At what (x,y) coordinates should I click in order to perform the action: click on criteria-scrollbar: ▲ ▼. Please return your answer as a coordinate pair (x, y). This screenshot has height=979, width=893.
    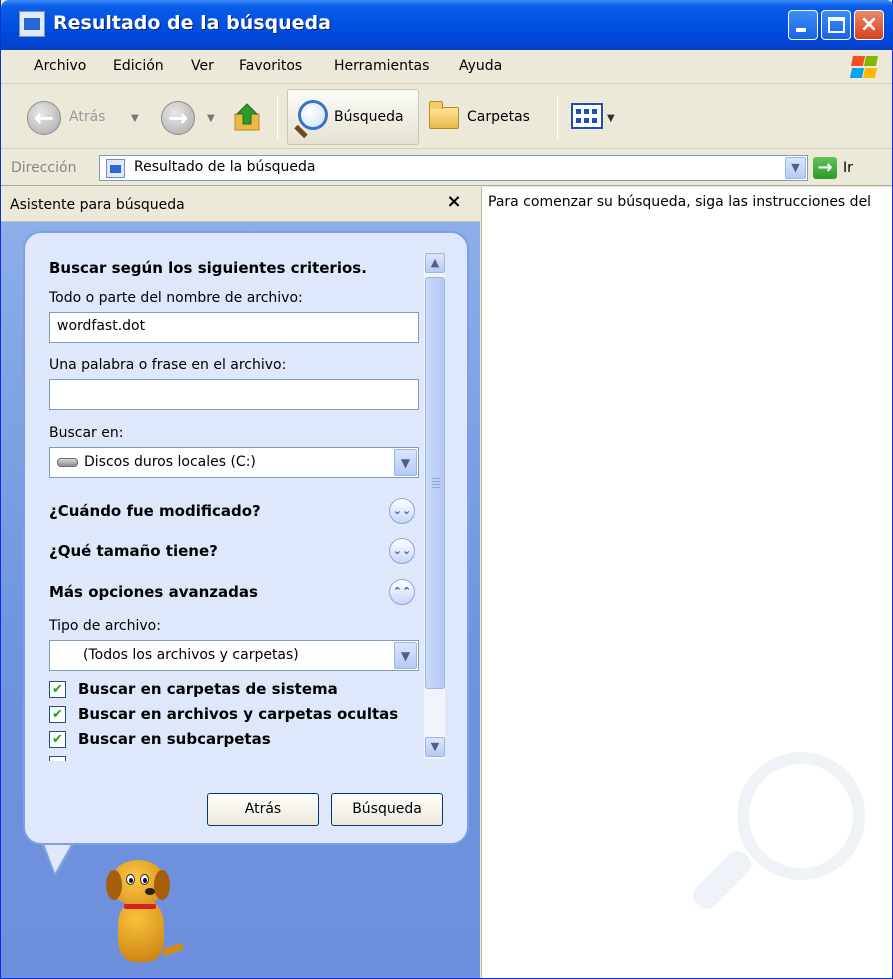
    Looking at the image, I should click on (434, 506).